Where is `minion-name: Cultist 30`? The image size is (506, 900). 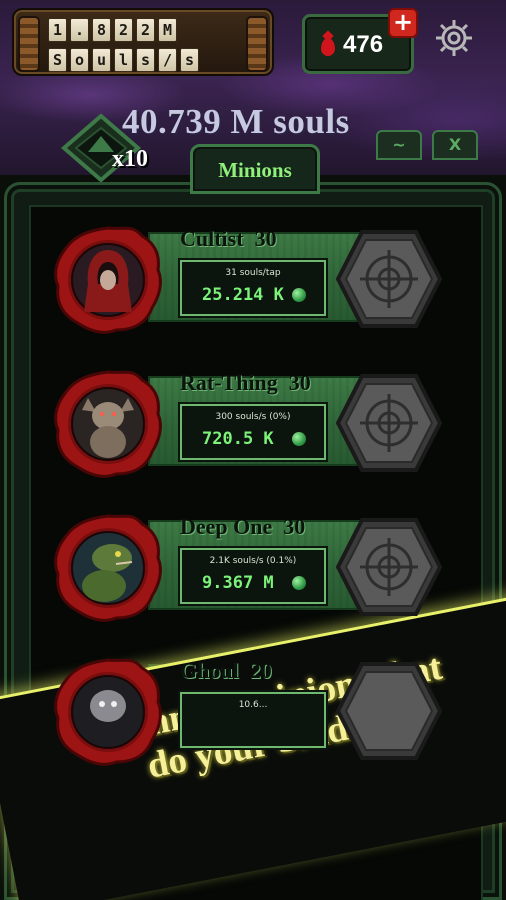
minion-name: Cultist 30 is located at coordinates (228, 238).